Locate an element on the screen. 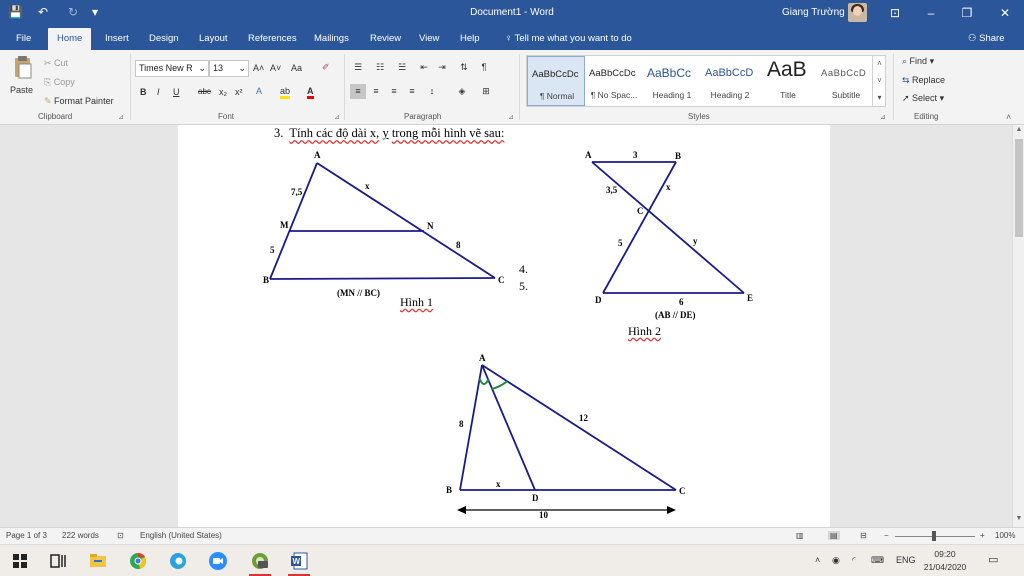 This screenshot has height=576, width=1024. sort-icon: ⇅ is located at coordinates (464, 67).